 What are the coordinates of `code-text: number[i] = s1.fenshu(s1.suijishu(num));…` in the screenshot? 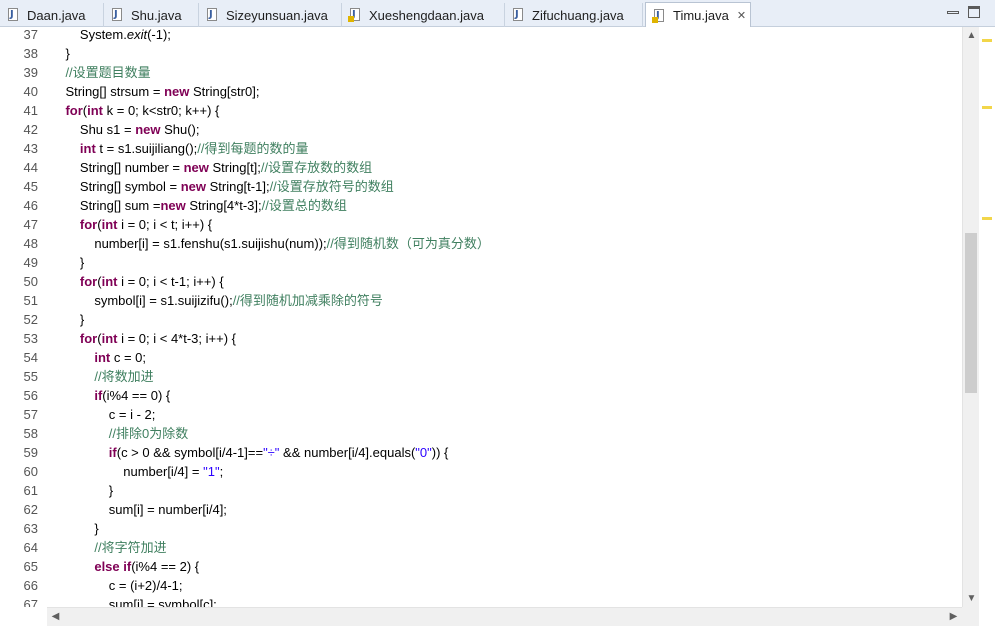 It's located at (270, 243).